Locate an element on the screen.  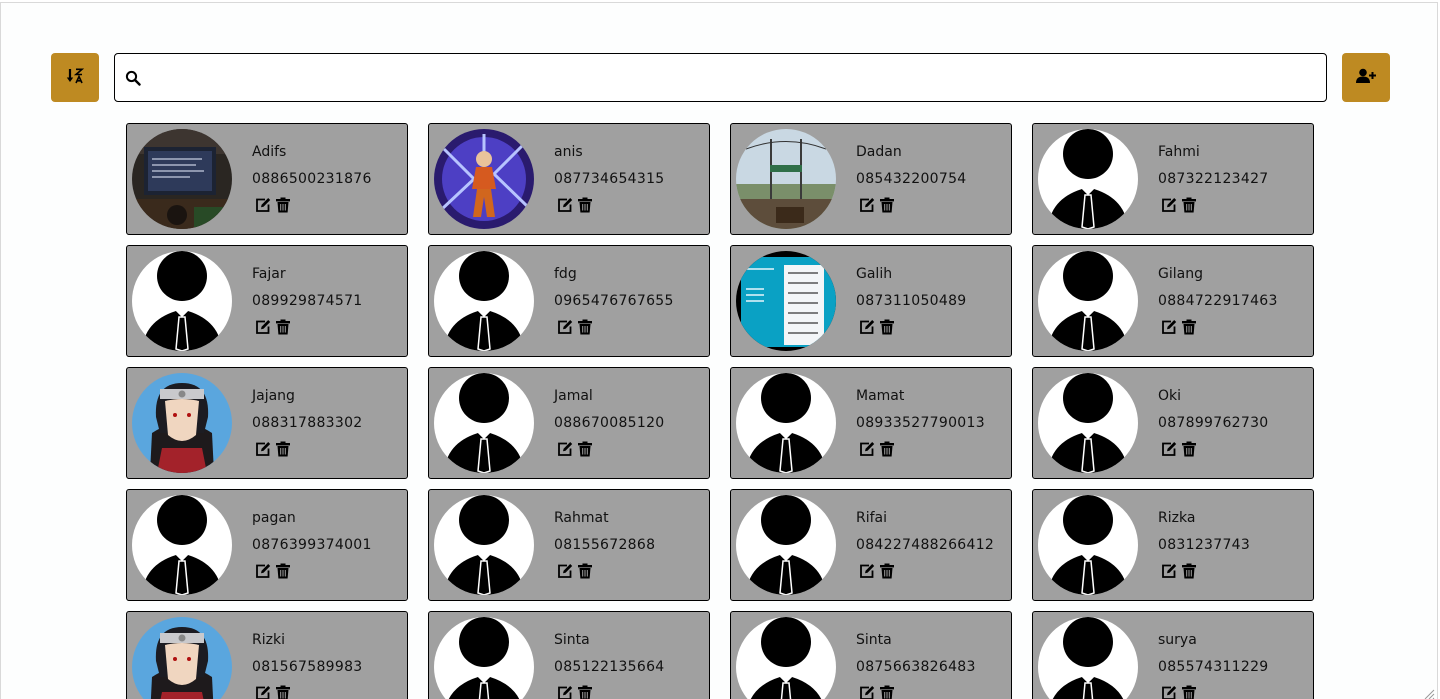
resize-grip-icon is located at coordinates (1429, 692).